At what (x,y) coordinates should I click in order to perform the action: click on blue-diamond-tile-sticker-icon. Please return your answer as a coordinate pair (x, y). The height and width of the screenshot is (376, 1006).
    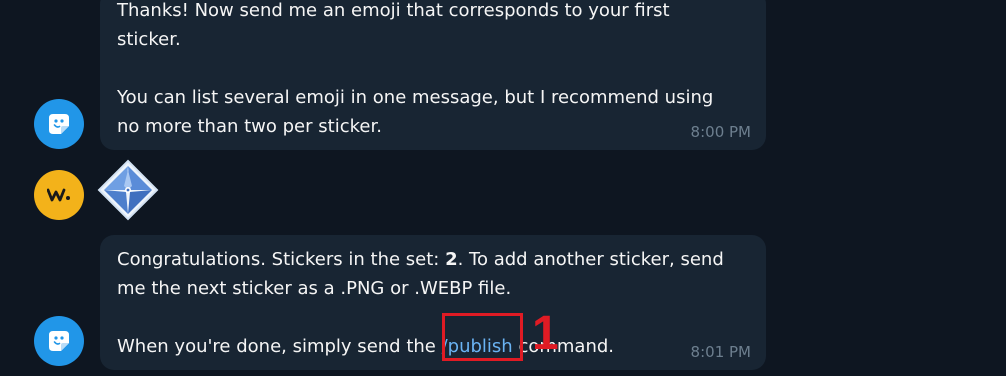
    Looking at the image, I should click on (128, 190).